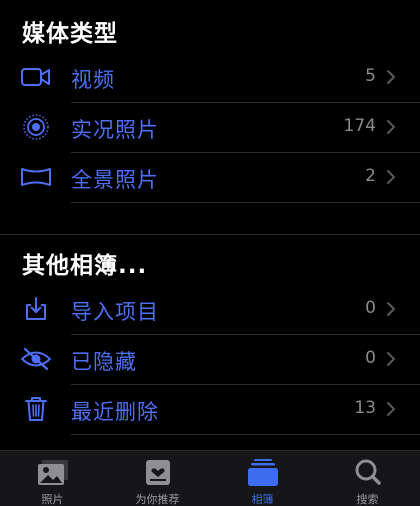 This screenshot has height=506, width=420. What do you see at coordinates (36, 309) in the screenshot?
I see `import-icon` at bounding box center [36, 309].